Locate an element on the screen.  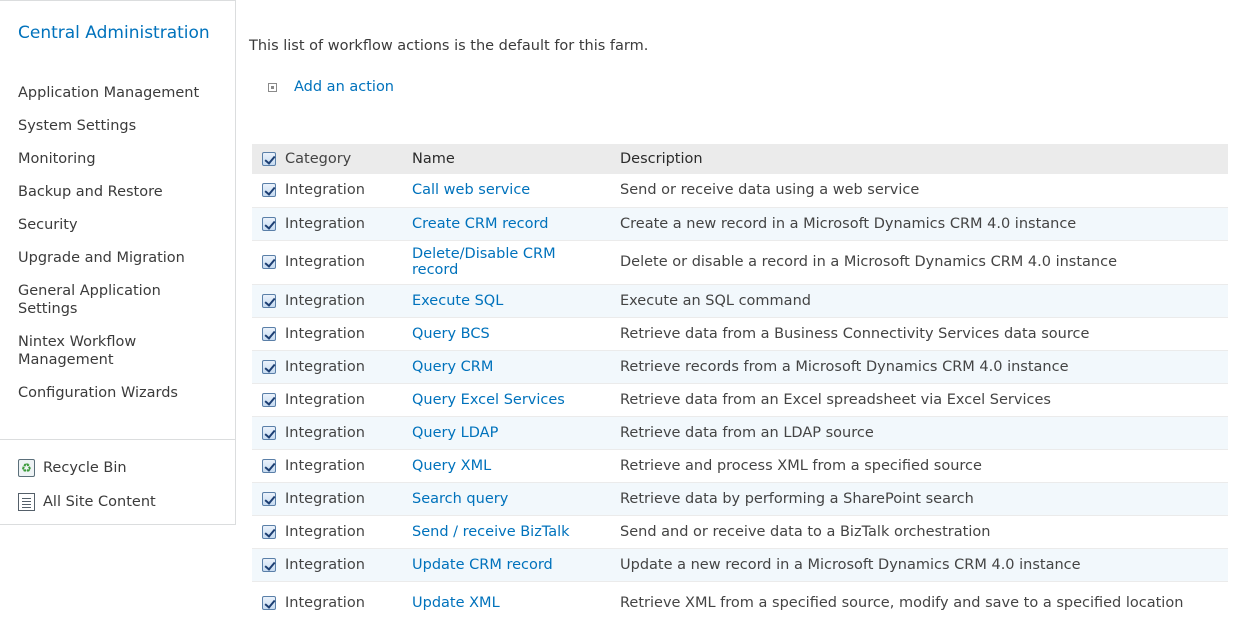
cell-name-link: Query Excel Services is located at coordinates (516, 399).